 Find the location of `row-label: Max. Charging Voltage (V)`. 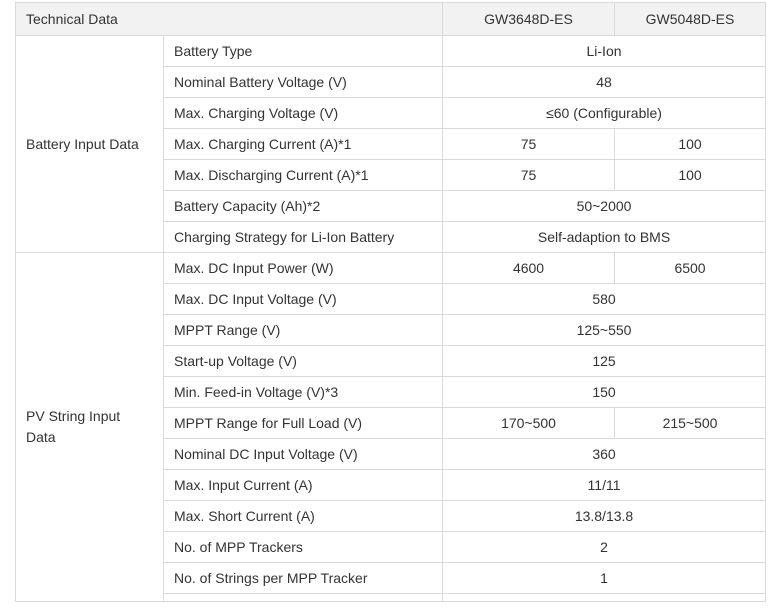

row-label: Max. Charging Voltage (V) is located at coordinates (303, 113).